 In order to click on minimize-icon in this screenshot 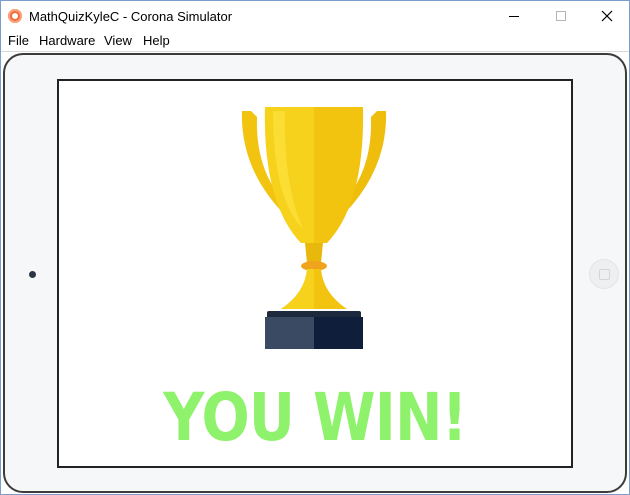, I will do `click(514, 16)`.